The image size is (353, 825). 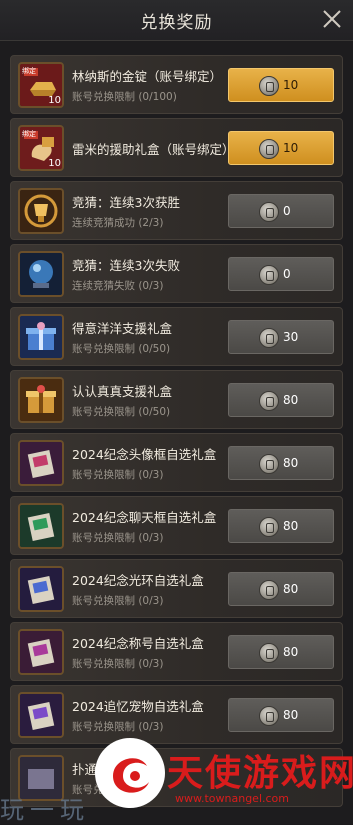 I want to click on reward-row: 得意洋洋支援礼盒 账号兑换限制 (0/50) 30, so click(x=176, y=336).